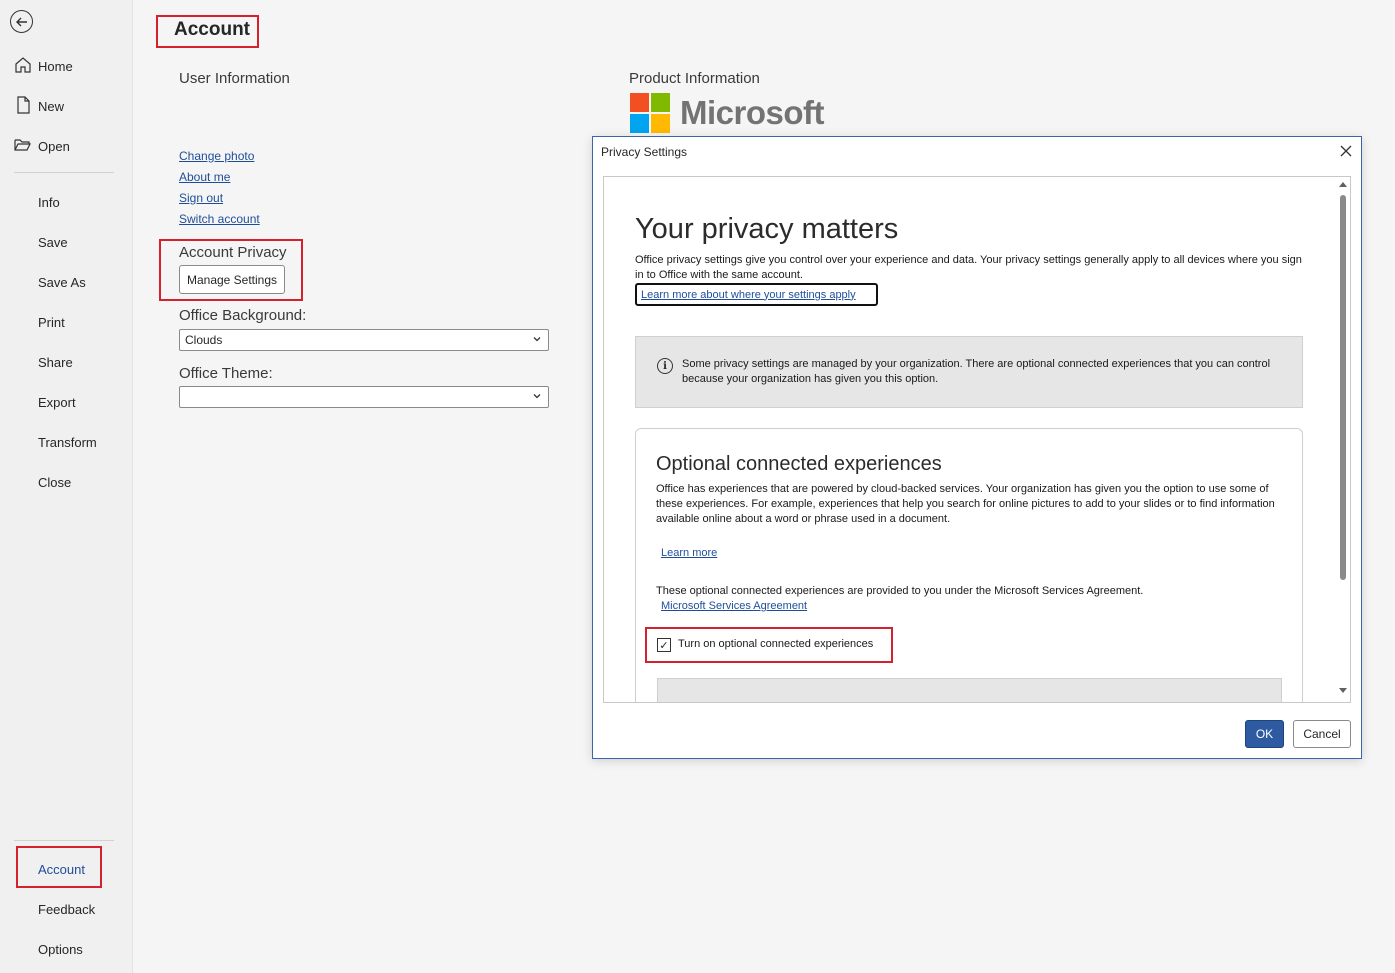 The image size is (1395, 973). What do you see at coordinates (364, 397) in the screenshot?
I see `office-theme-select` at bounding box center [364, 397].